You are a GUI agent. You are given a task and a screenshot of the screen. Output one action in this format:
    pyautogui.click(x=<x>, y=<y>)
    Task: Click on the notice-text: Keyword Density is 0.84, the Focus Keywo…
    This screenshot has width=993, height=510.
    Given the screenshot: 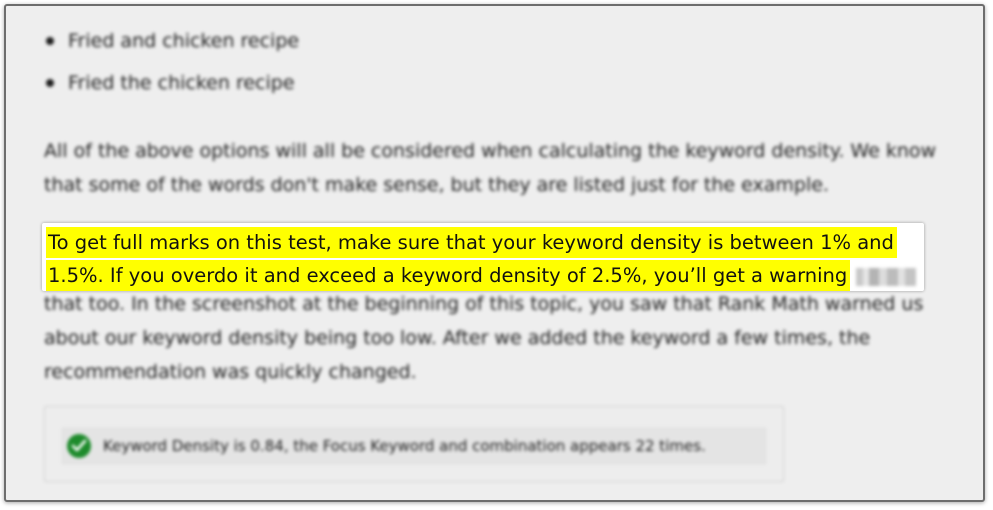 What is the action you would take?
    pyautogui.click(x=404, y=446)
    